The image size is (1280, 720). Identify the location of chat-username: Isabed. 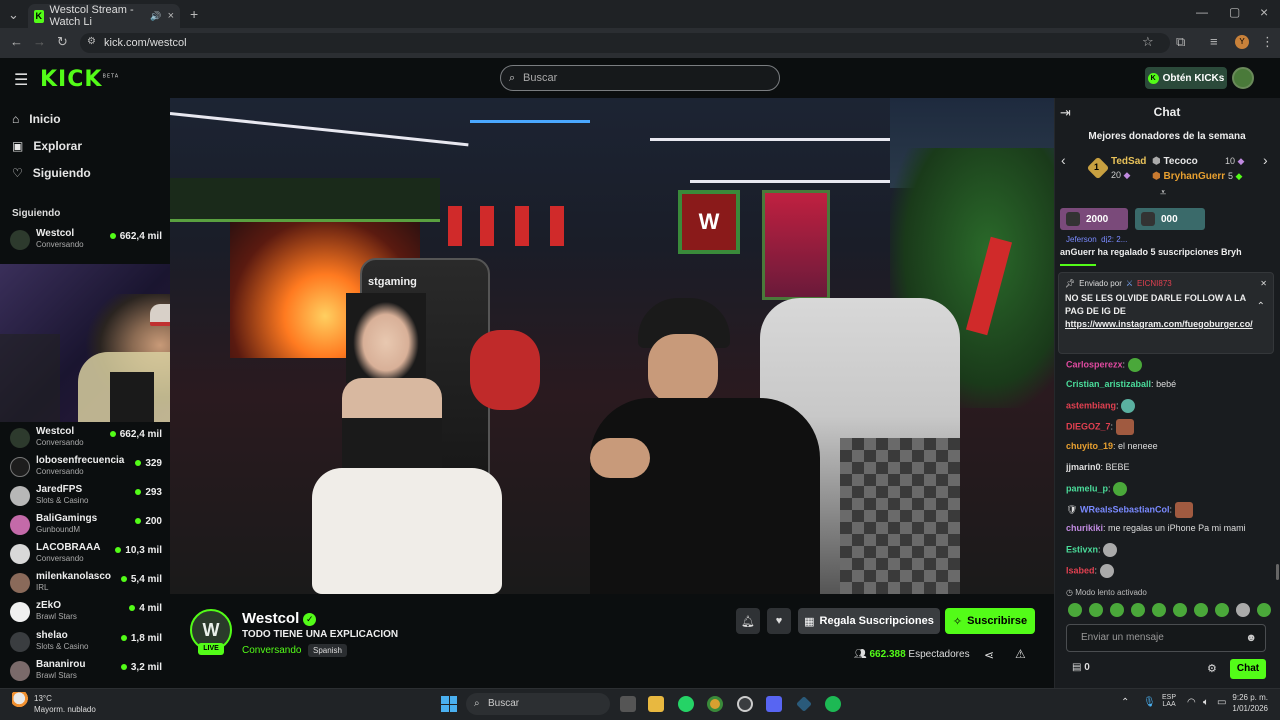
(1080, 570).